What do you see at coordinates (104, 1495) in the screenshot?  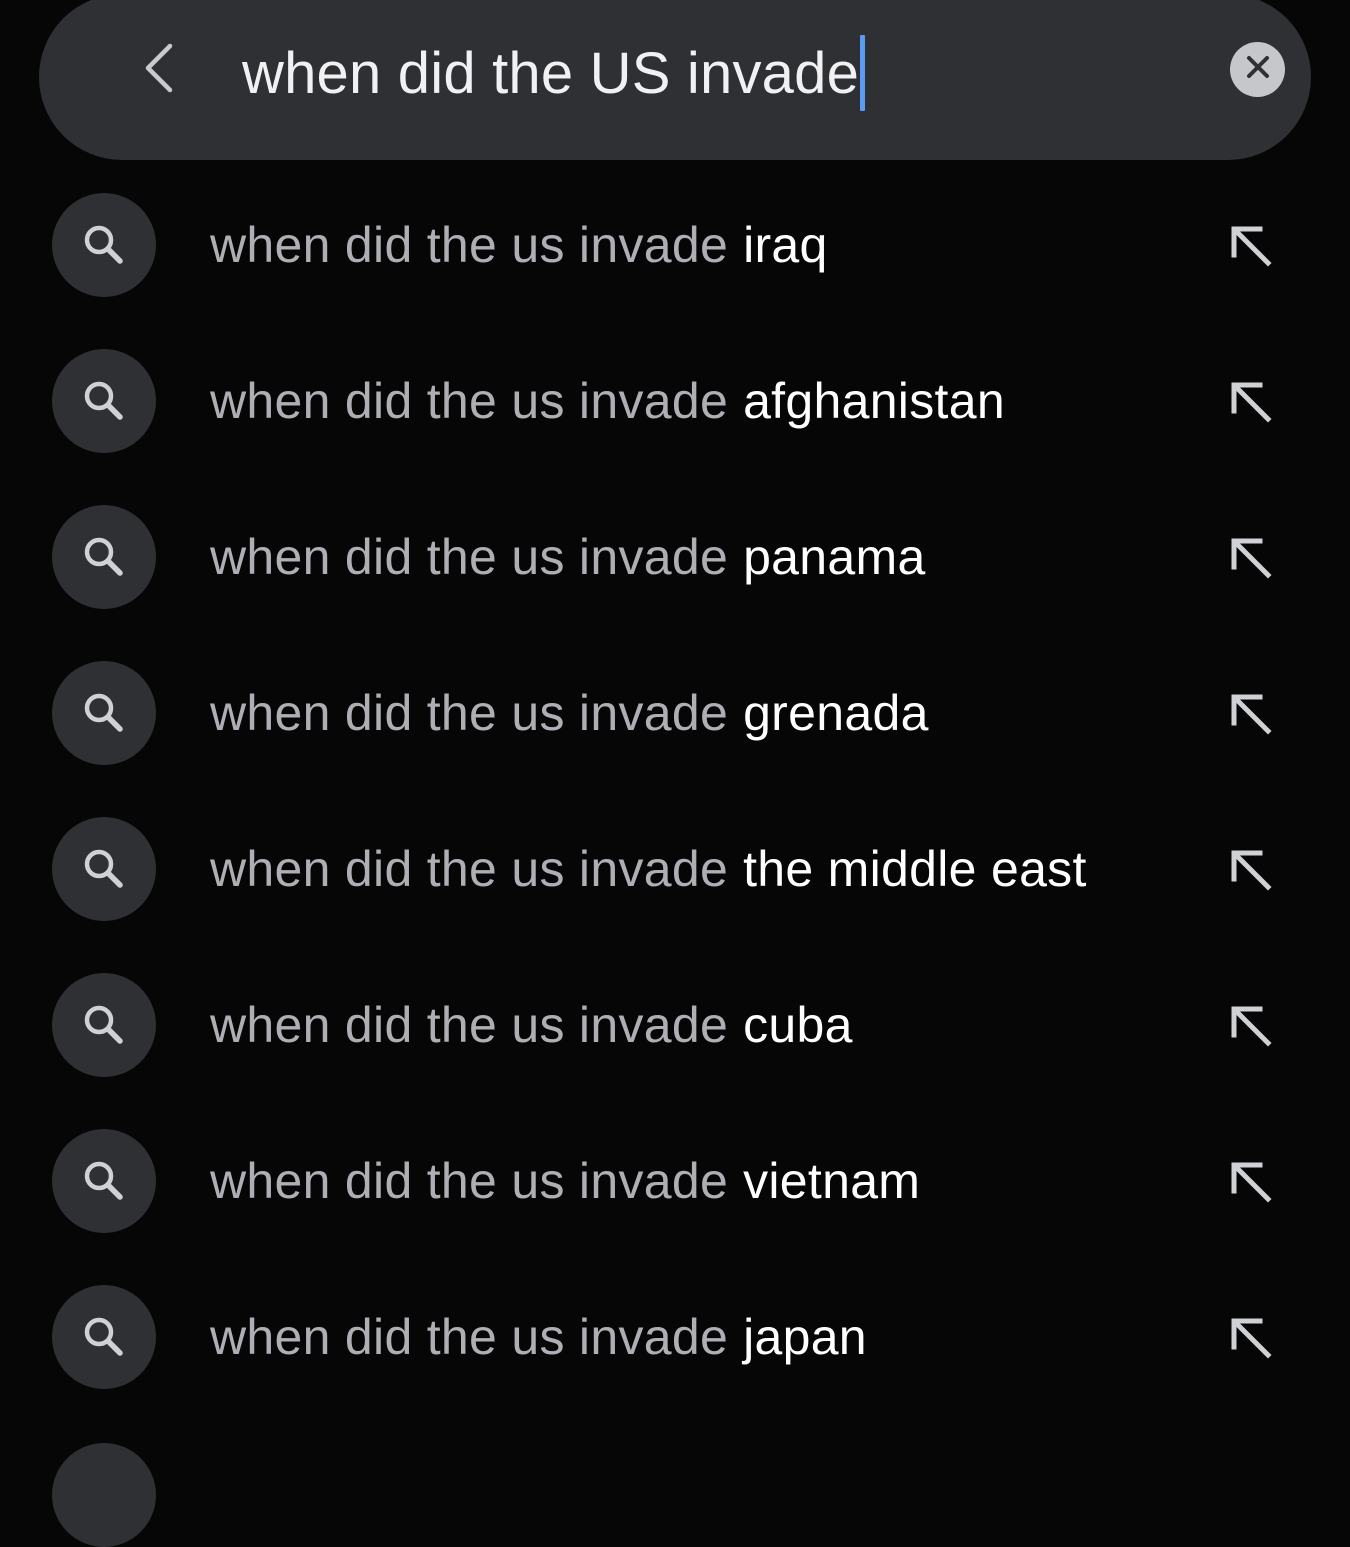 I see `suggestion-row-partial` at bounding box center [104, 1495].